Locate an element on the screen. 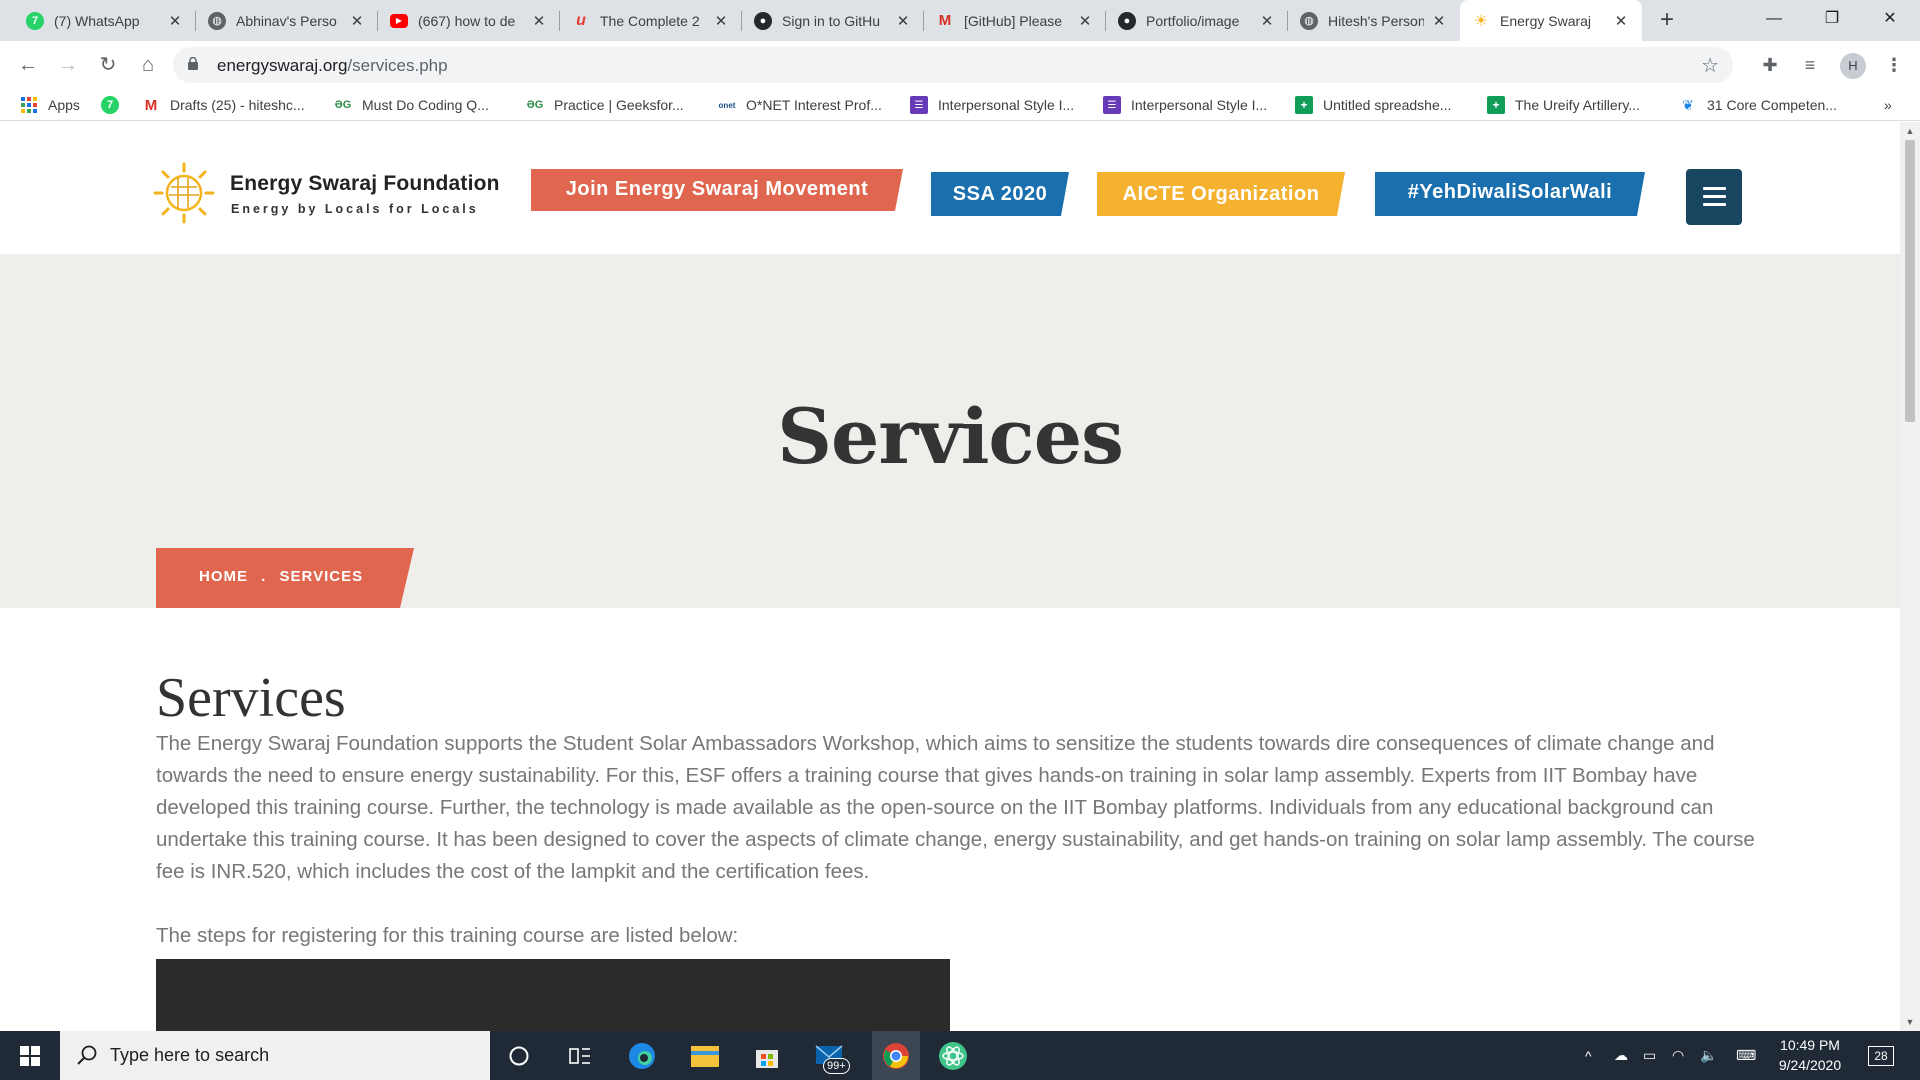 Image resolution: width=1920 pixels, height=1080 pixels. show-hidden-icons: ^ is located at coordinates (1588, 1055).